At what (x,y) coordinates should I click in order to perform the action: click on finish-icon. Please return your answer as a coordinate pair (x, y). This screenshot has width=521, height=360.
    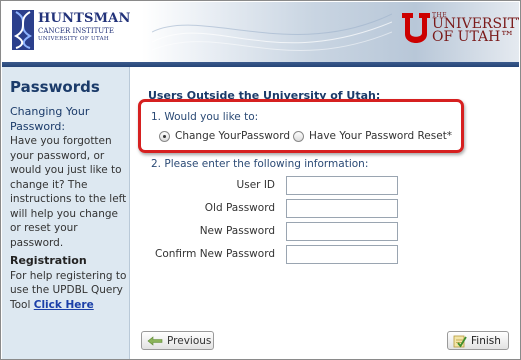
    Looking at the image, I should click on (460, 341).